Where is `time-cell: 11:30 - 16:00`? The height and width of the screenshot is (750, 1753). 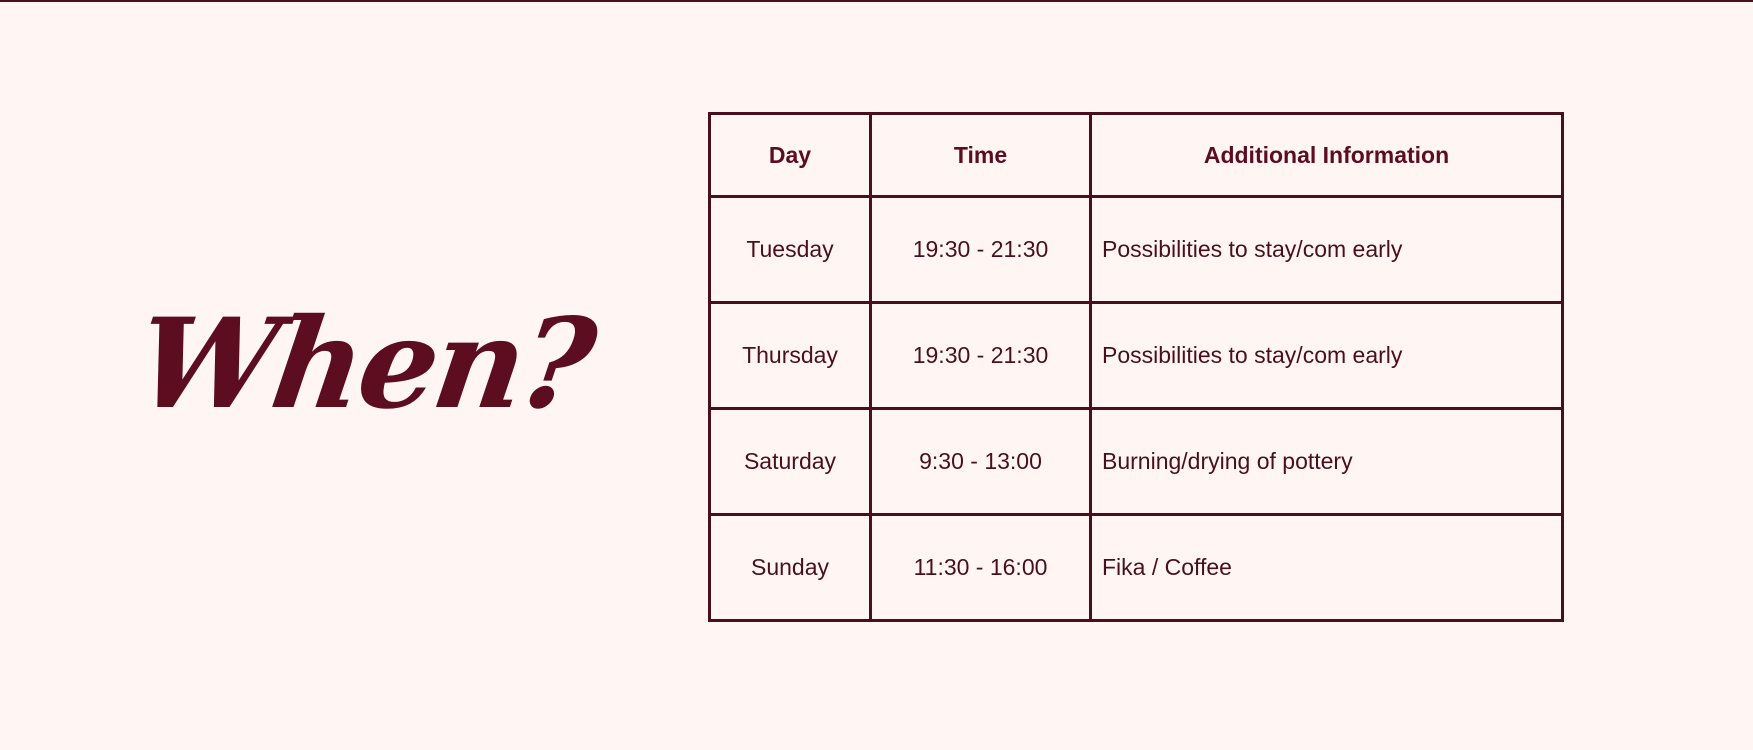
time-cell: 11:30 - 16:00 is located at coordinates (980, 567).